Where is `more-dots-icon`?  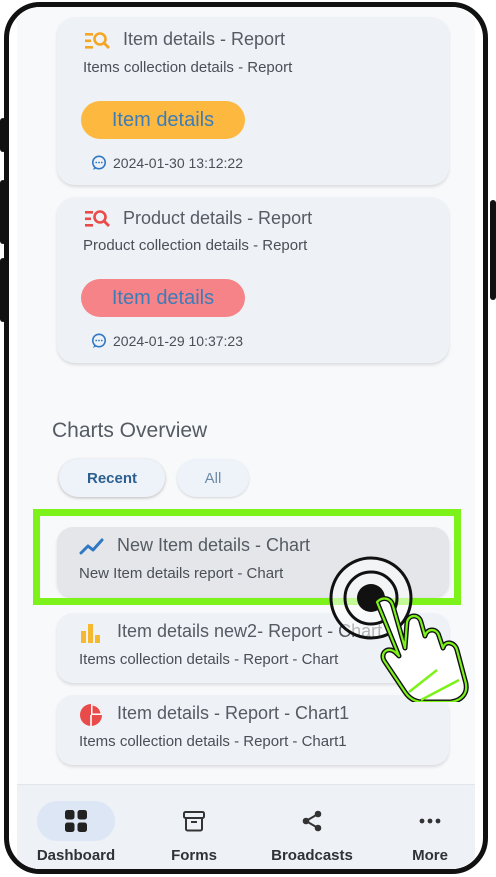 more-dots-icon is located at coordinates (430, 821).